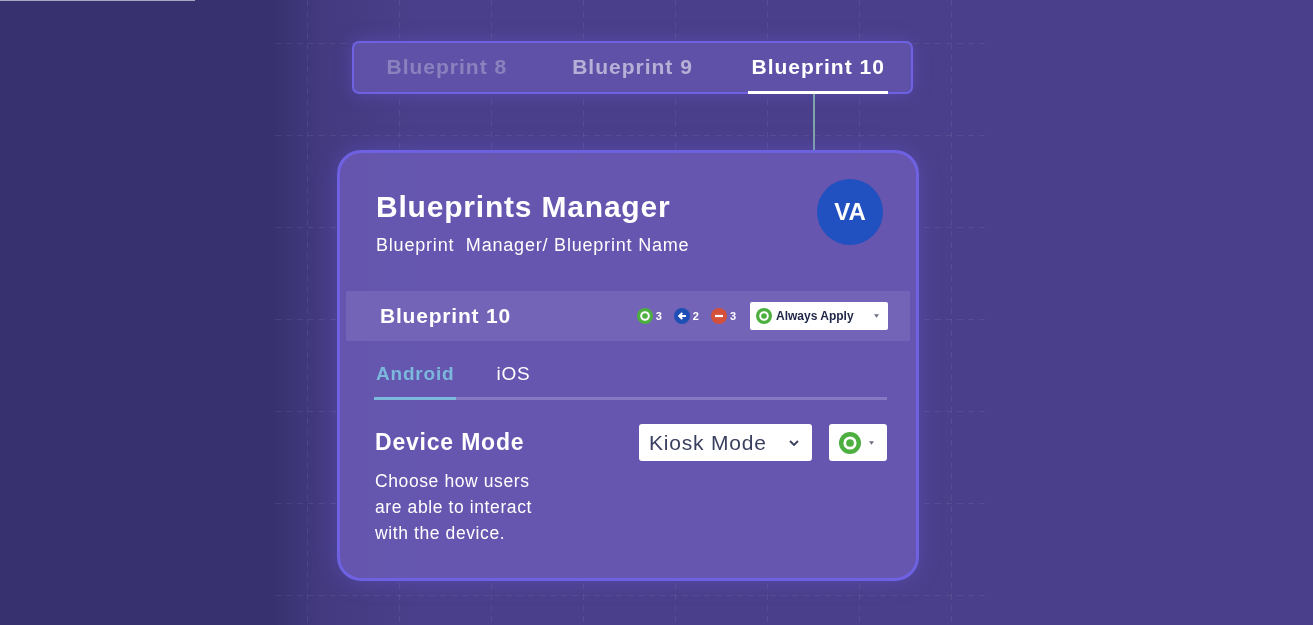 The width and height of the screenshot is (1313, 625). I want to click on breadcrumb-text: Blueprint Manager/ Blueprint Name, so click(533, 245).